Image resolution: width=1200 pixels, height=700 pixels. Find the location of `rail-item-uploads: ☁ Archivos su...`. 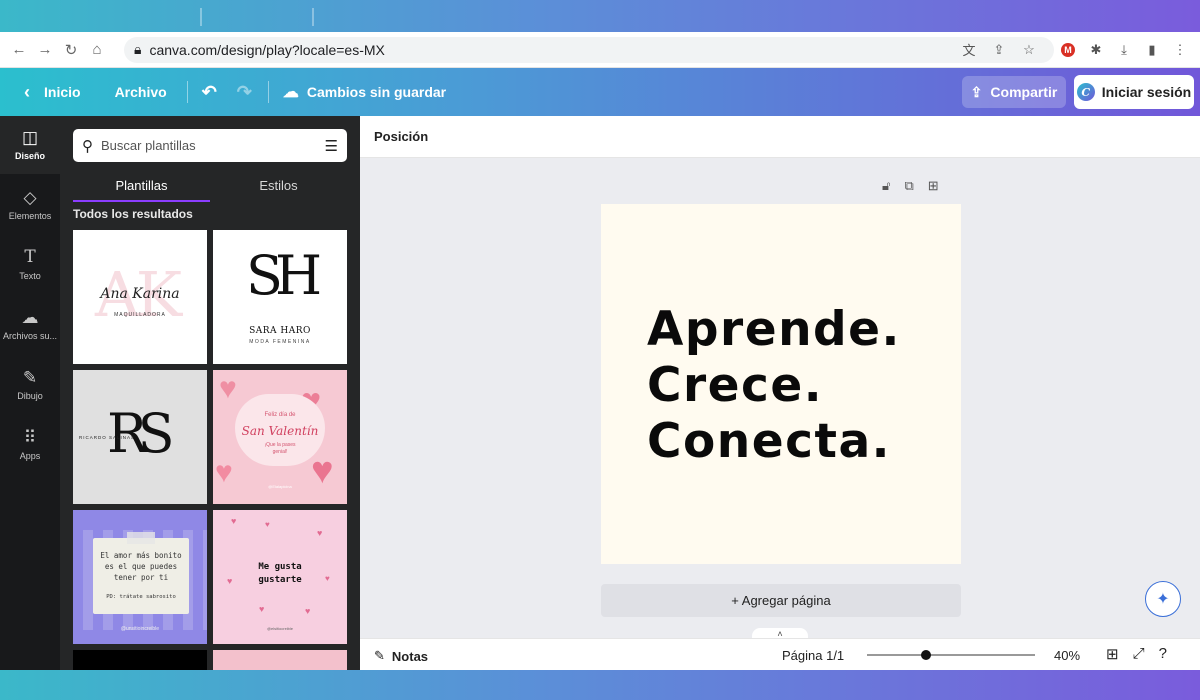

rail-item-uploads: ☁ Archivos su... is located at coordinates (30, 325).